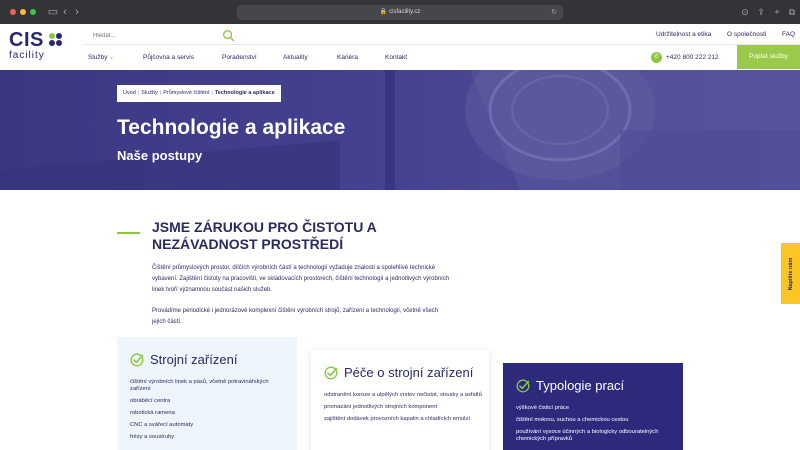 The height and width of the screenshot is (450, 800). Describe the element at coordinates (347, 58) in the screenshot. I see `nav-item-career: Kariéra` at that location.